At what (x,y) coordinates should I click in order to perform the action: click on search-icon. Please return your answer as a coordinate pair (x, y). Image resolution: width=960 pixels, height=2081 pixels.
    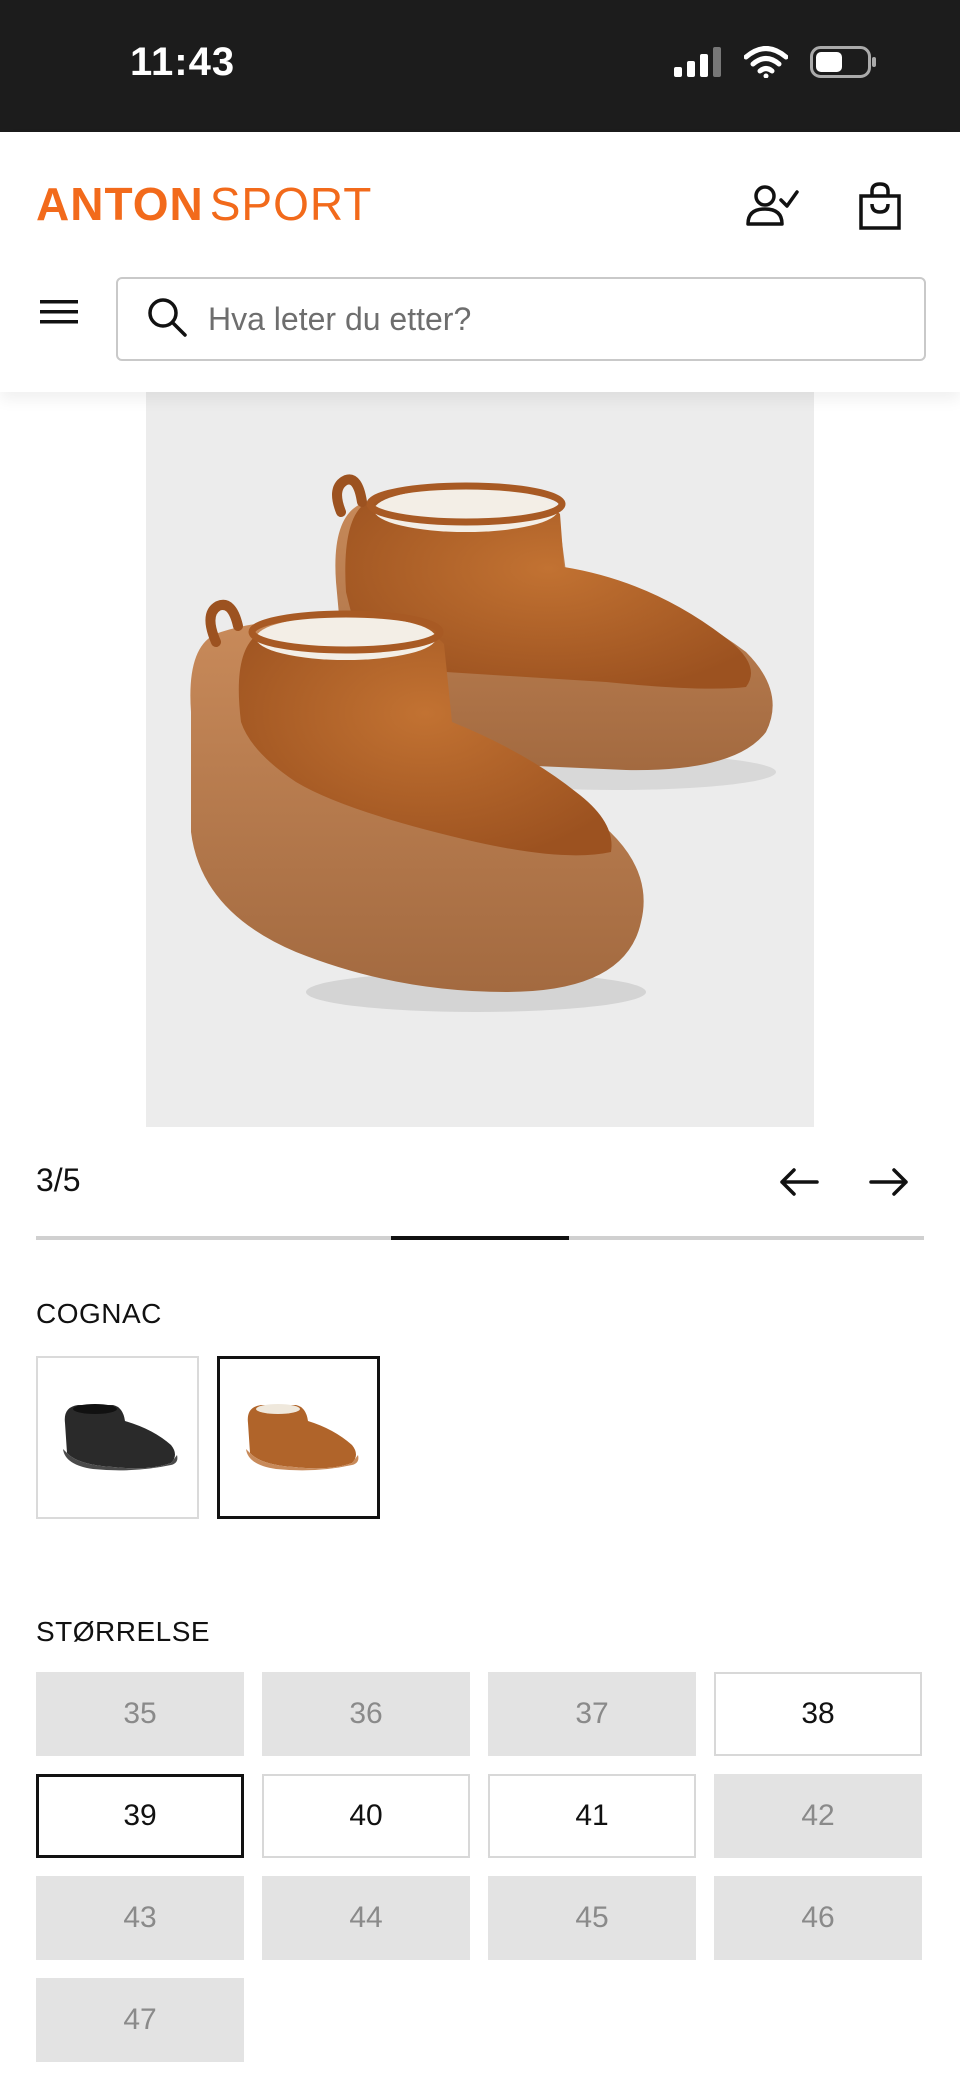
    Looking at the image, I should click on (167, 319).